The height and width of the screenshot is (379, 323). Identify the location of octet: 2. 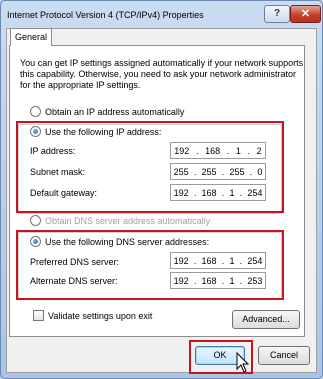
(259, 150).